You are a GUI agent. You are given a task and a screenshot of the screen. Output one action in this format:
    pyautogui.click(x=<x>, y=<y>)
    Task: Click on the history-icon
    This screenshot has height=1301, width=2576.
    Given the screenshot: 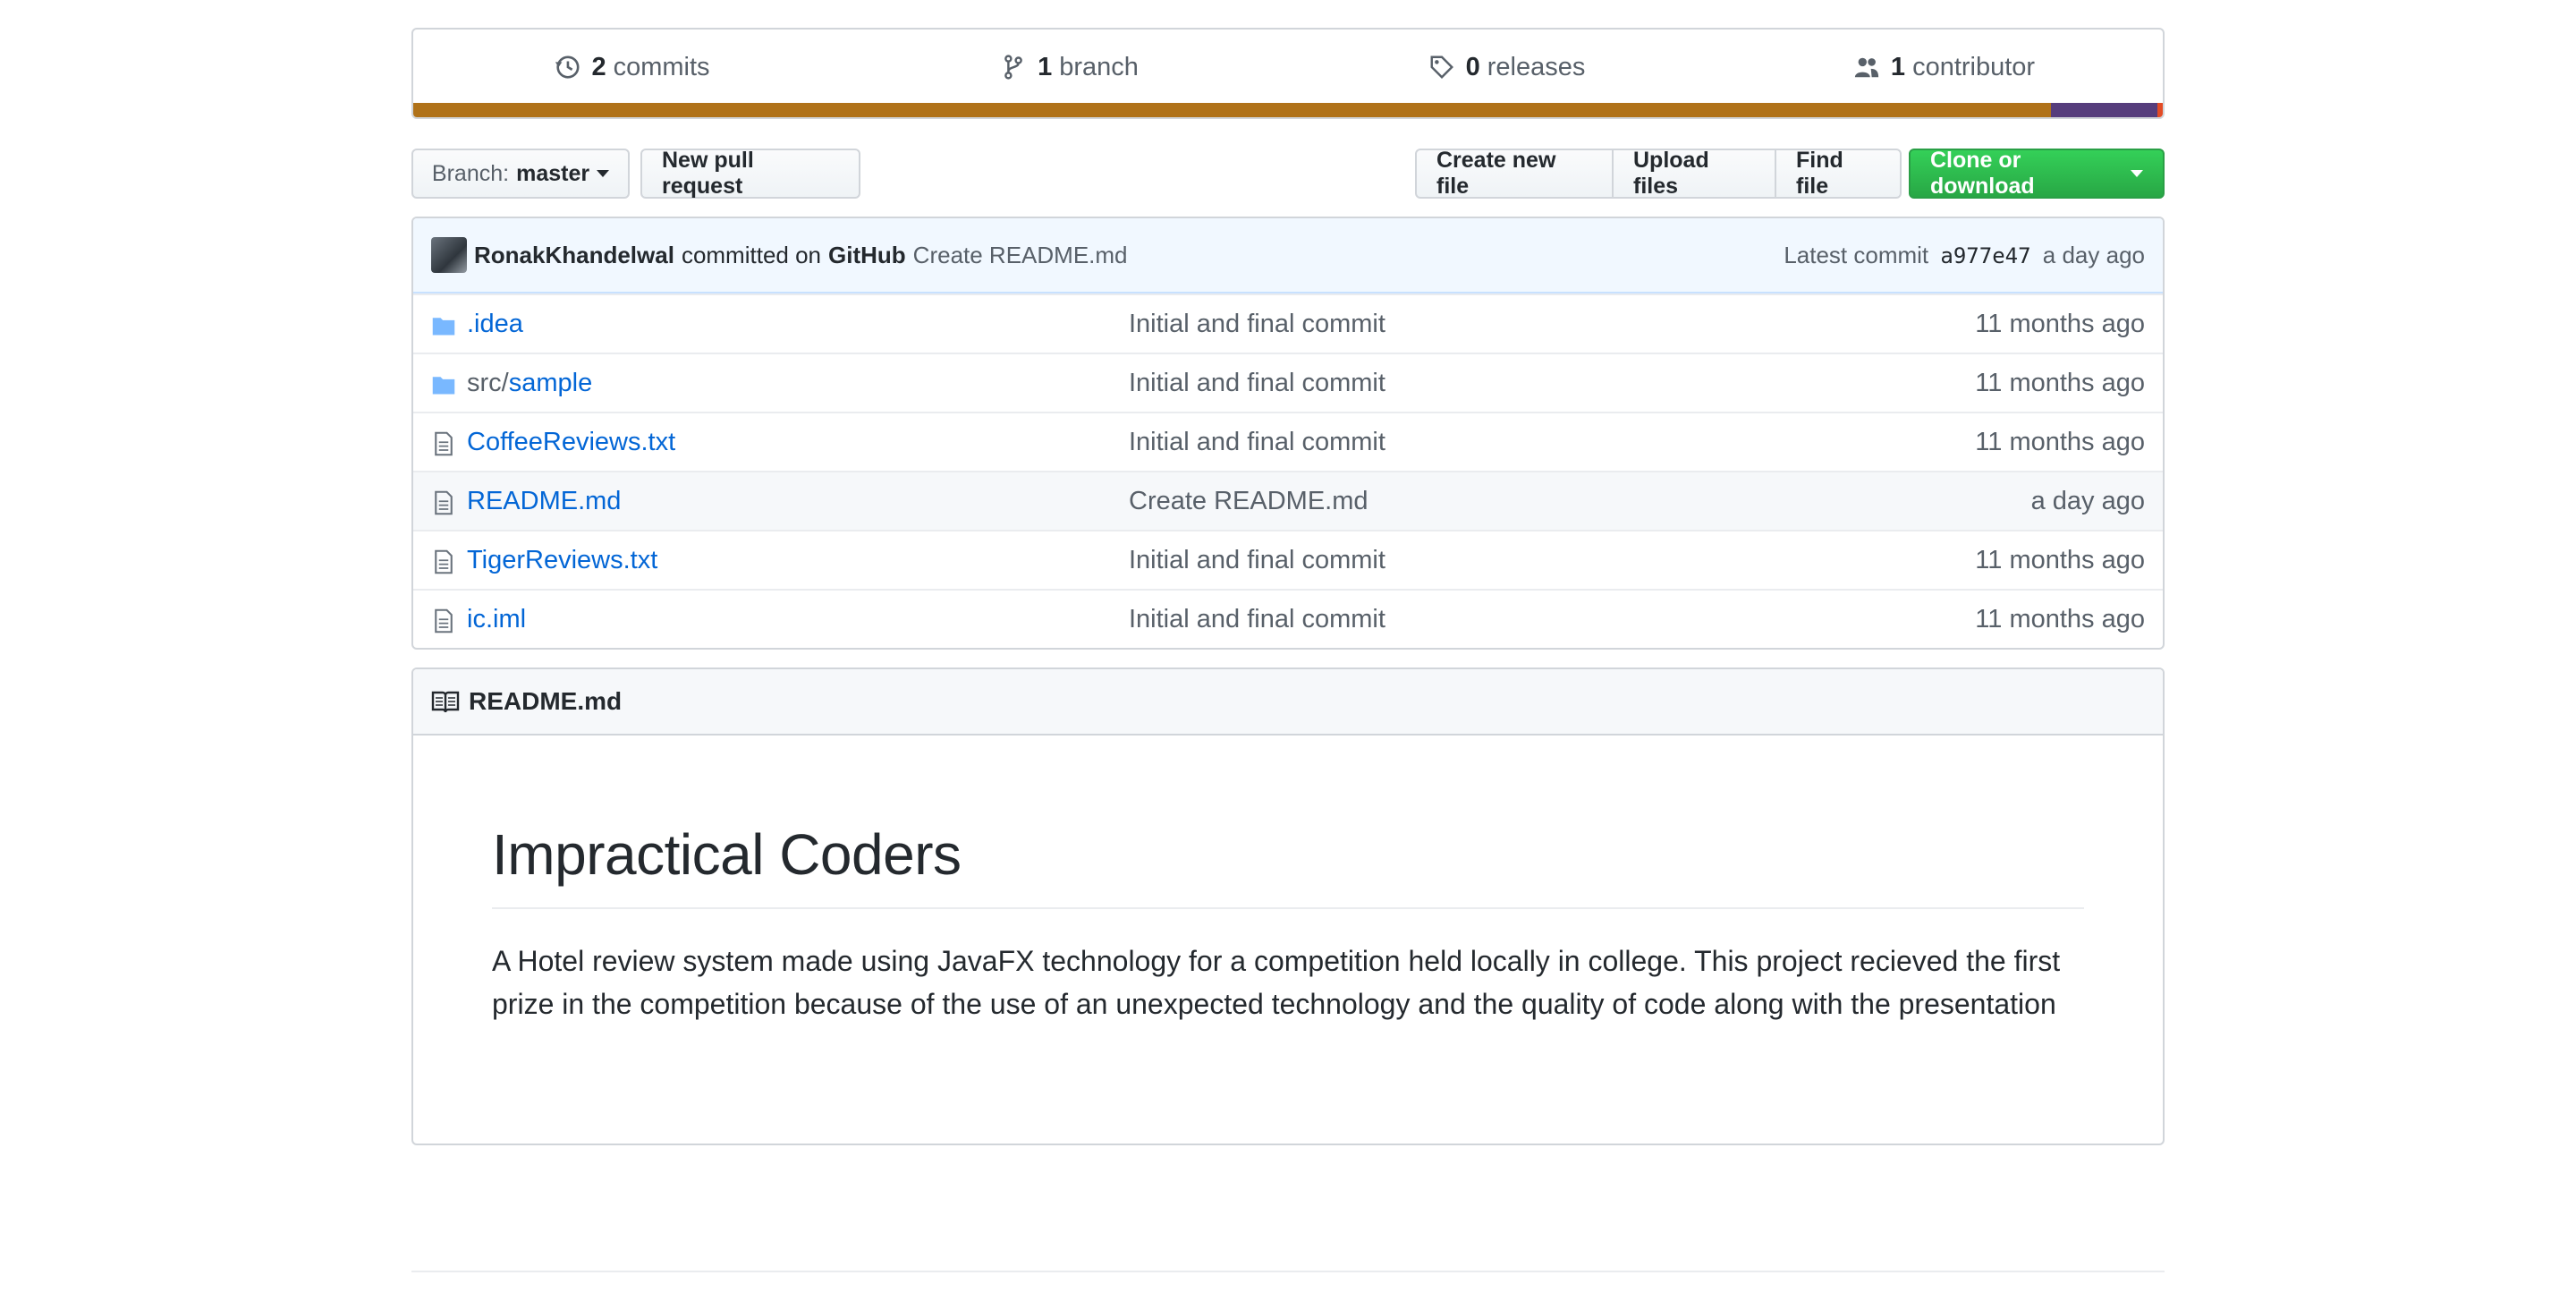 What is the action you would take?
    pyautogui.click(x=567, y=67)
    